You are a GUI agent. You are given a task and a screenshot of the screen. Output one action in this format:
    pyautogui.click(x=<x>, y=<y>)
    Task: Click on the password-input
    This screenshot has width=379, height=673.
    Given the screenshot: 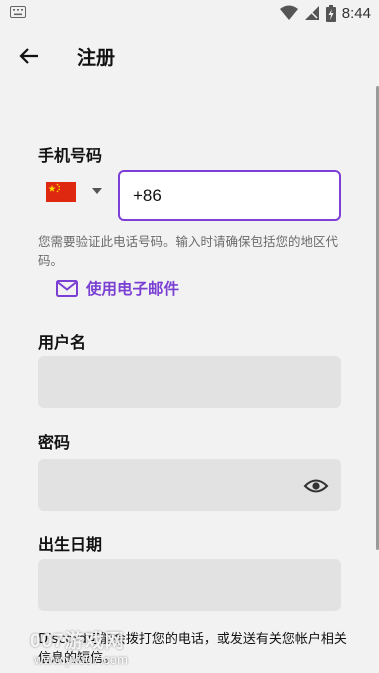 What is the action you would take?
    pyautogui.click(x=189, y=485)
    